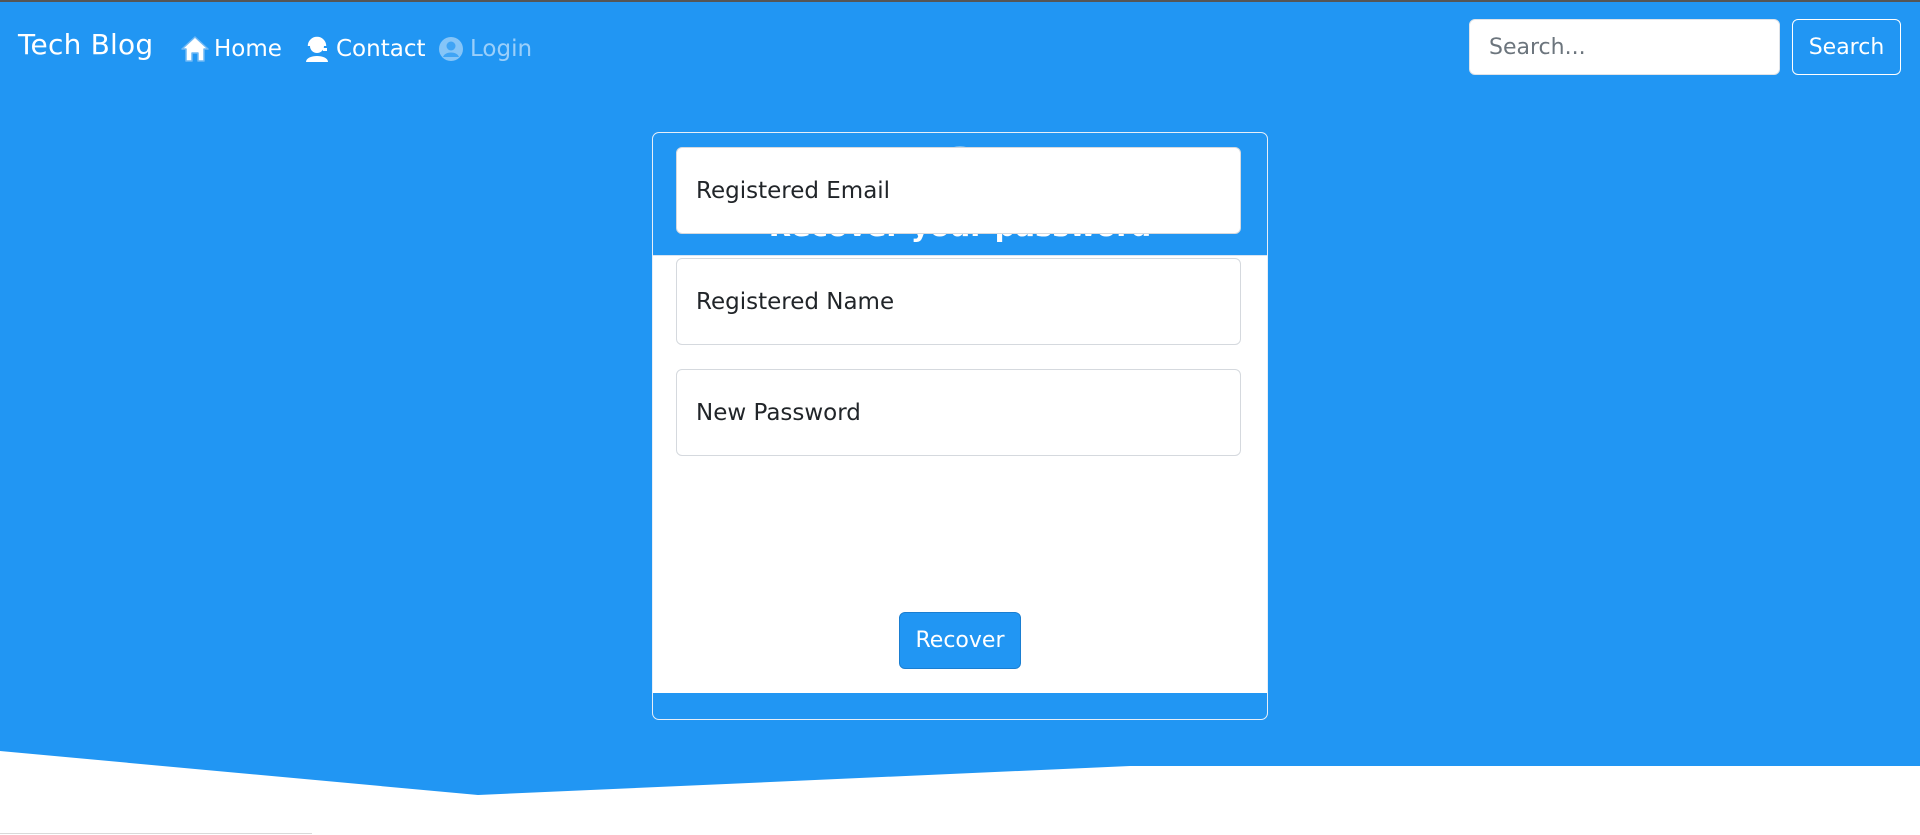  Describe the element at coordinates (960, 640) in the screenshot. I see `recover-button: Recover` at that location.